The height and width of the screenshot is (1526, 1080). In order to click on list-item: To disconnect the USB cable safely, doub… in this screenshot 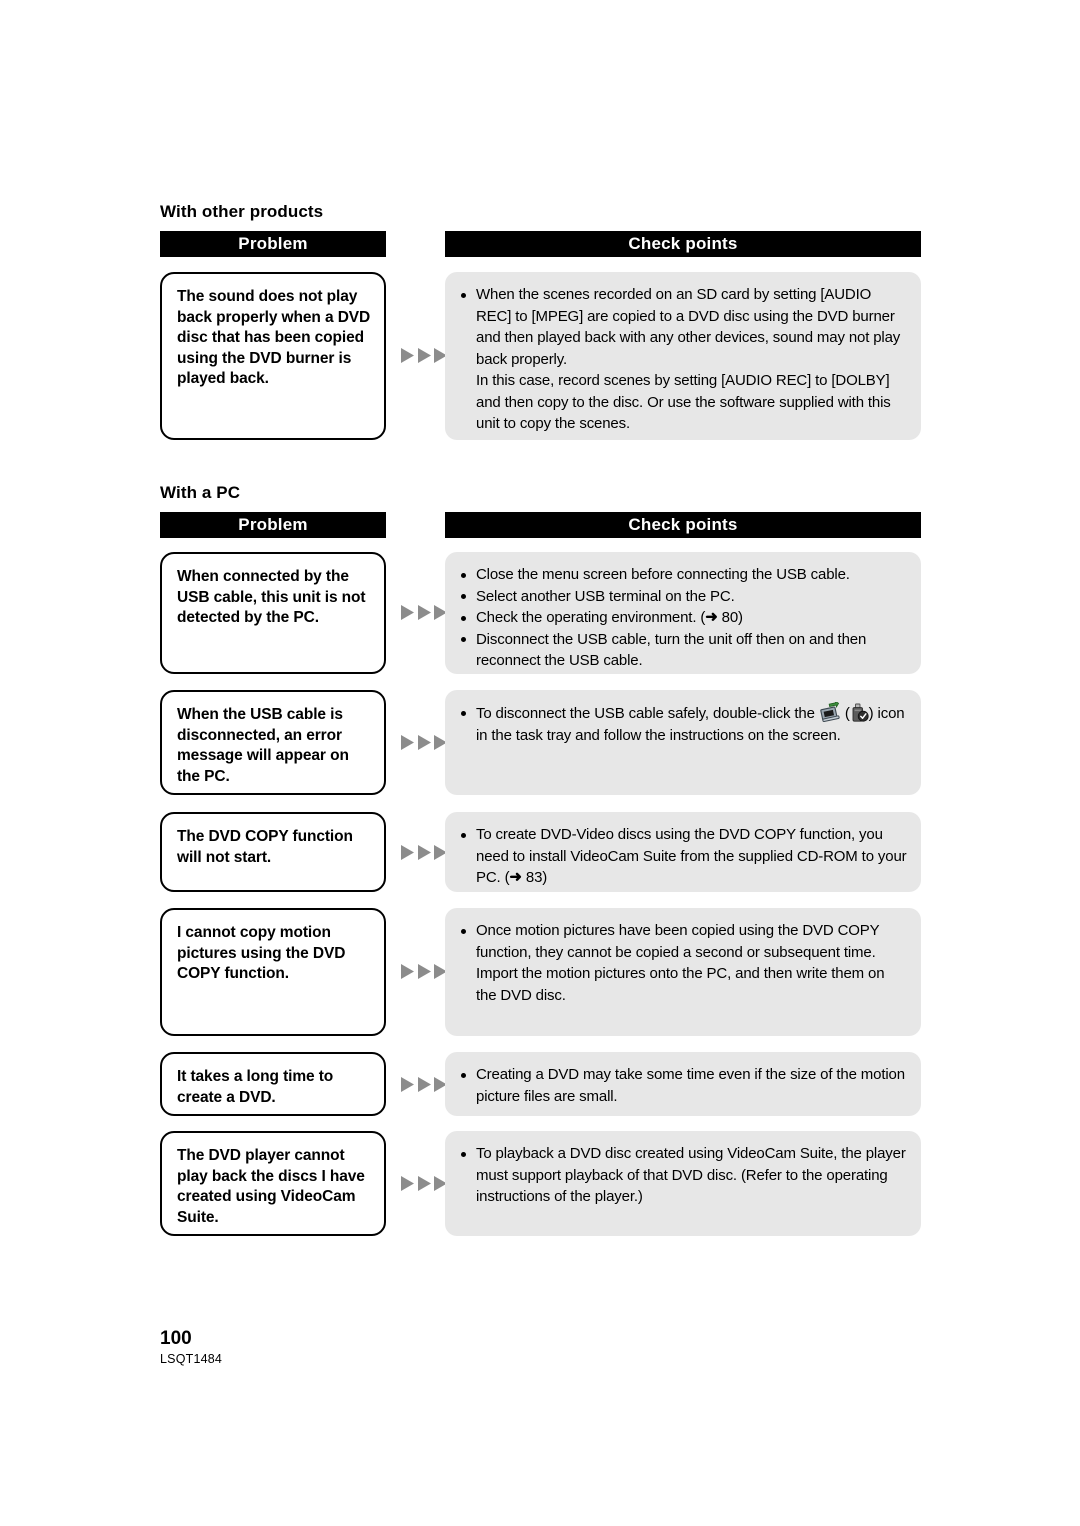, I will do `click(683, 723)`.